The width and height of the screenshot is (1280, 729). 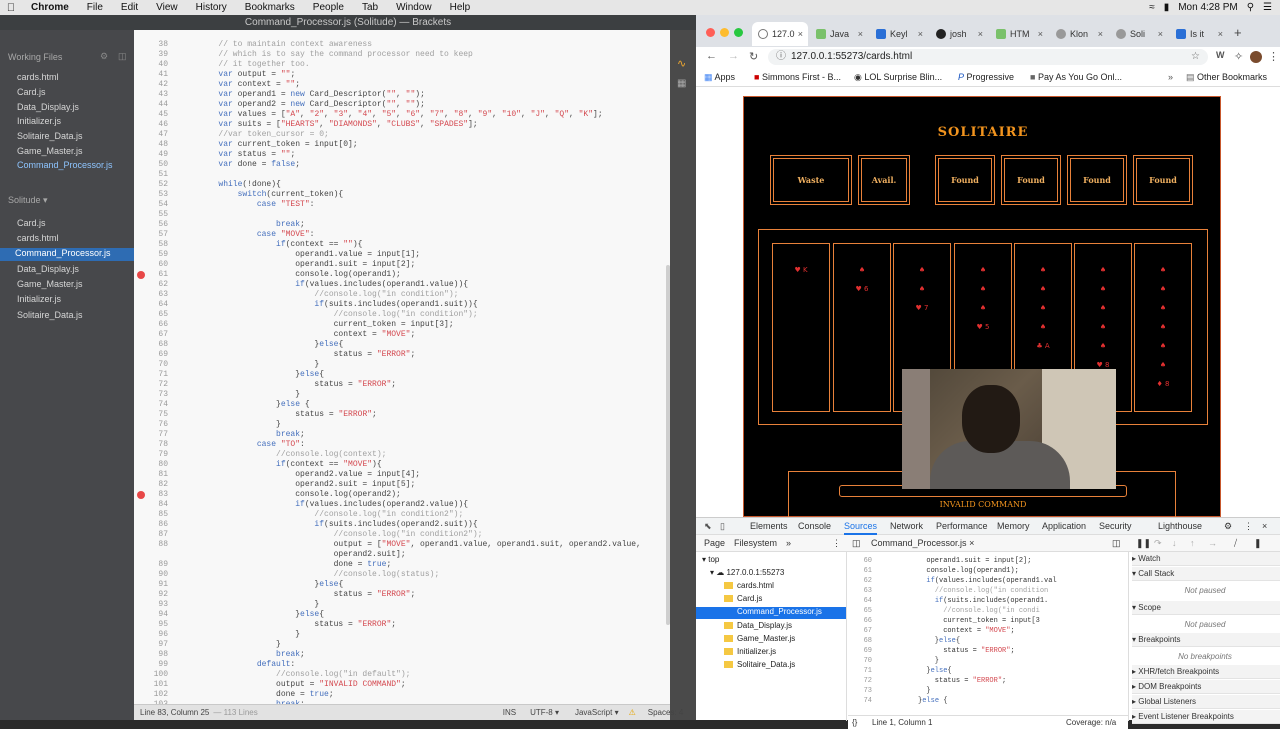 I want to click on code-line: 48 var current_token = input[0];, so click(x=402, y=145).